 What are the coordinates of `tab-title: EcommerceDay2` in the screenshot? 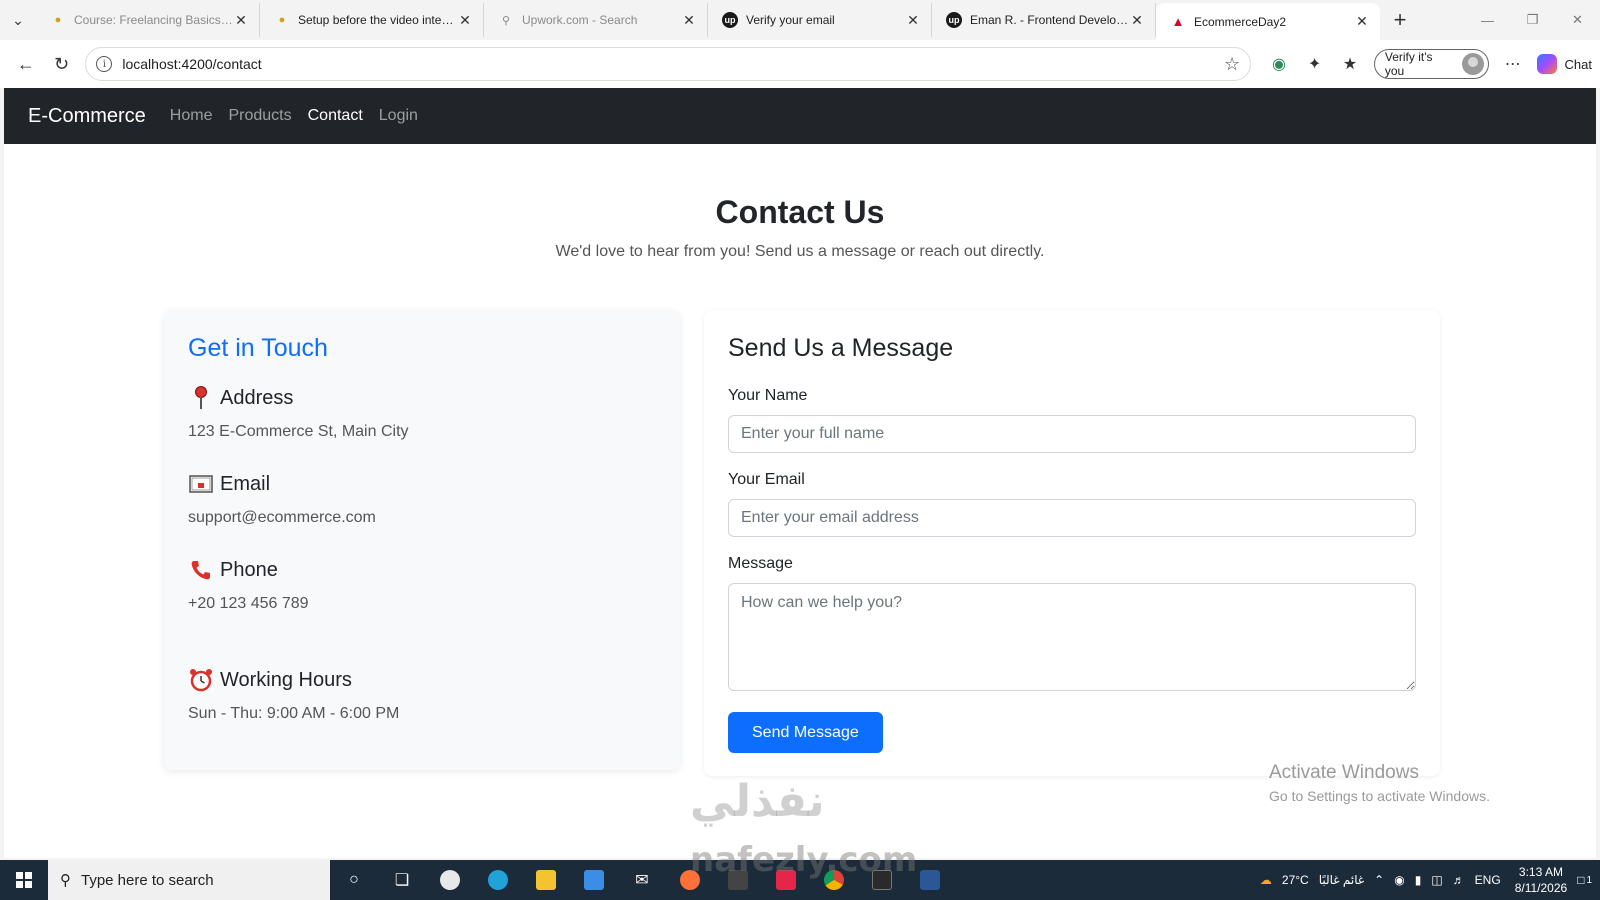 It's located at (1240, 21).